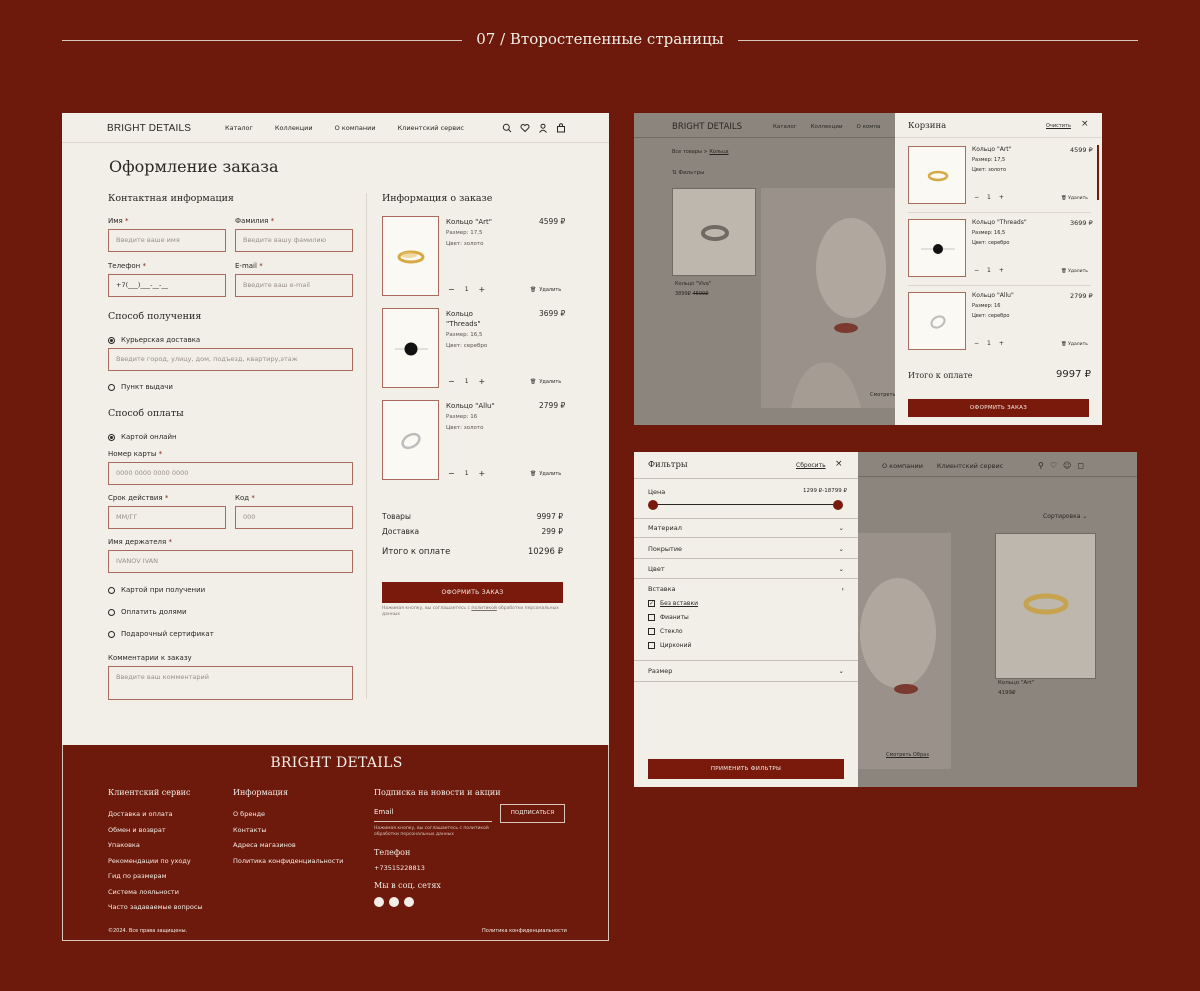 The image size is (1200, 991). I want to click on phone-number: +73515228813, so click(399, 868).